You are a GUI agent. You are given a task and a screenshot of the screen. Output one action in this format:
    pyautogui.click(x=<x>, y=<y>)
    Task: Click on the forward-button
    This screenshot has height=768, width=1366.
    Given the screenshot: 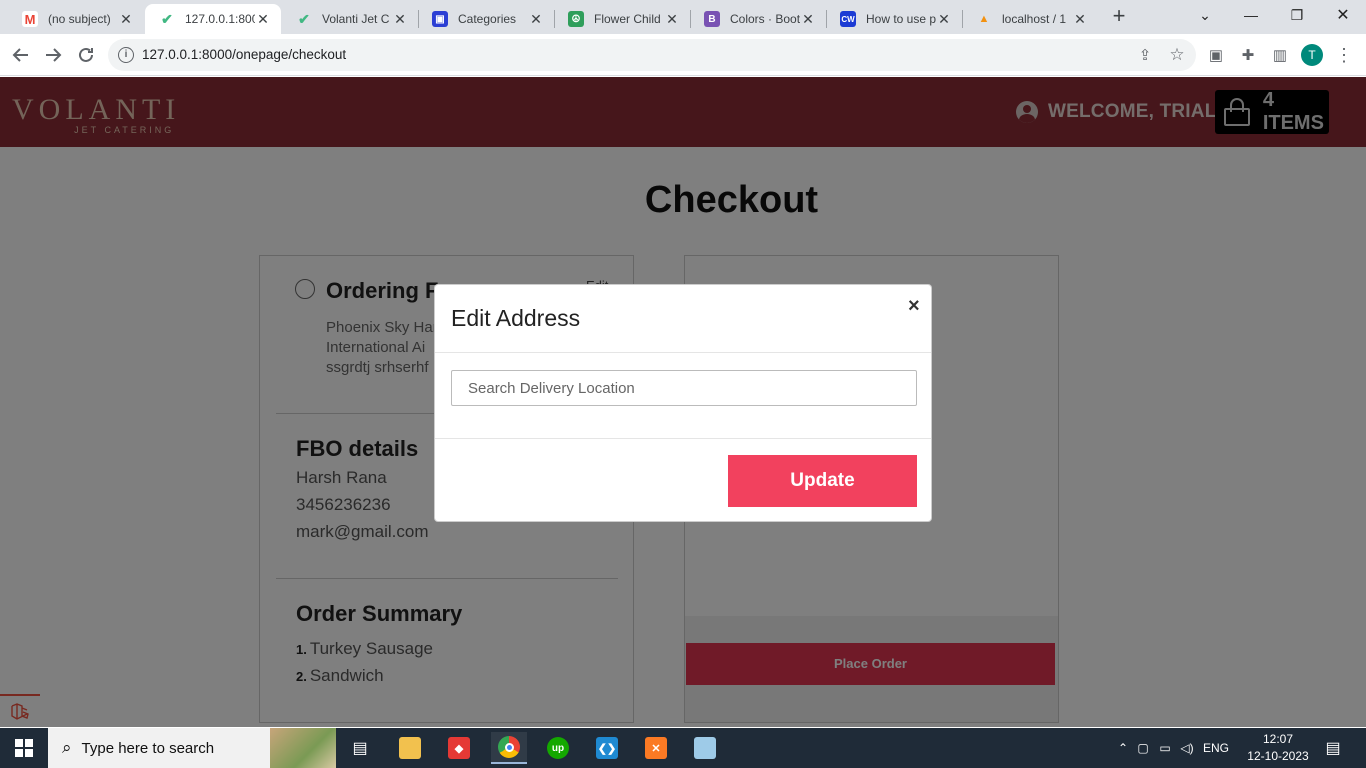 What is the action you would take?
    pyautogui.click(x=53, y=55)
    